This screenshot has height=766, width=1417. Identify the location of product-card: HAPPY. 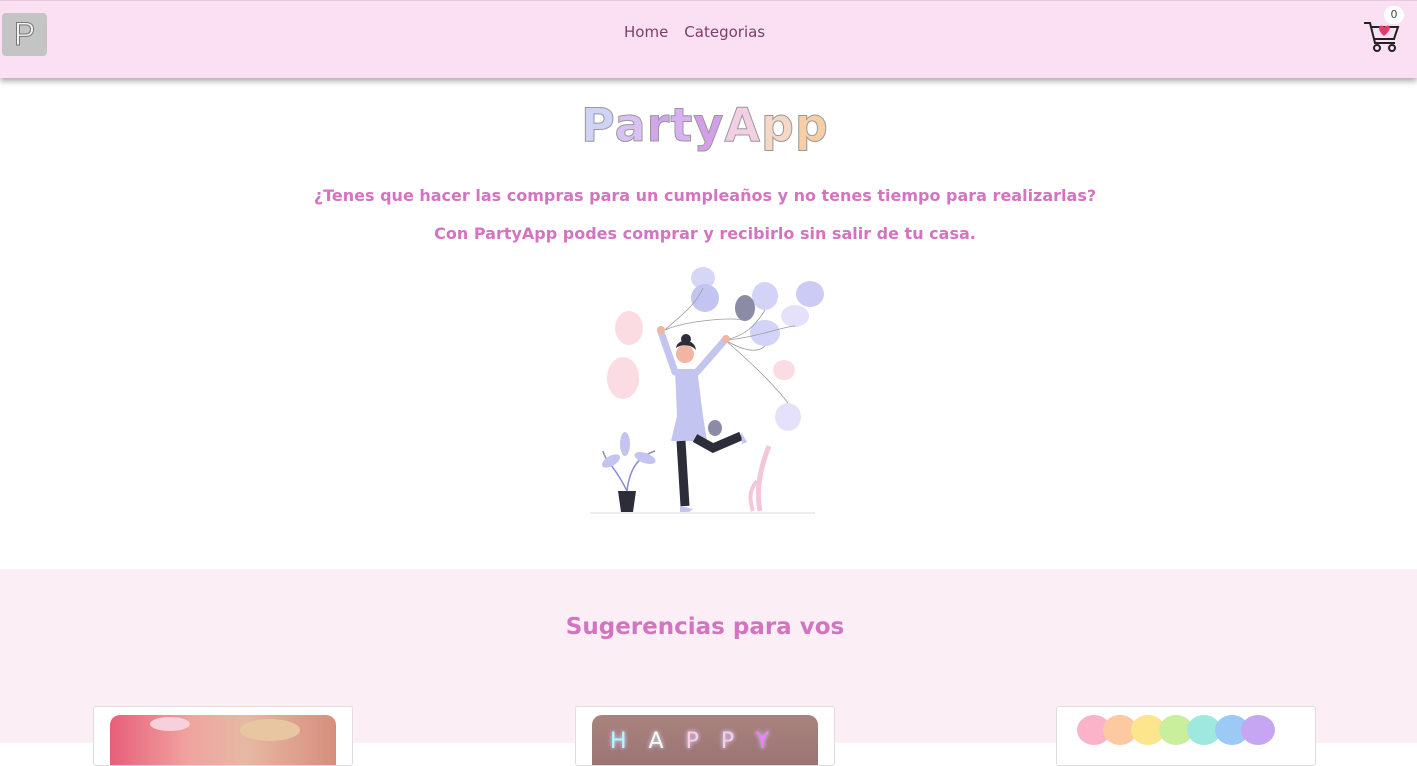
(705, 736).